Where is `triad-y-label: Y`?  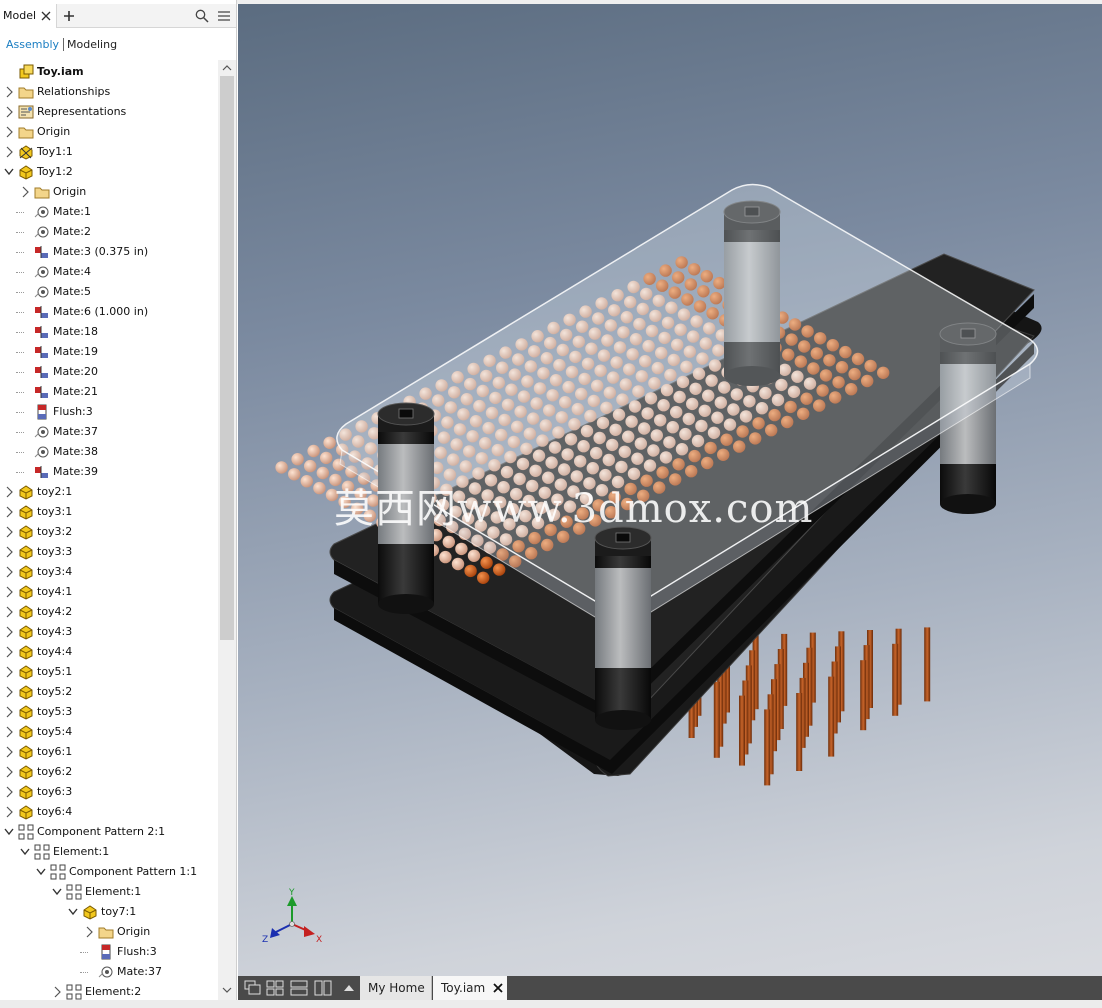
triad-y-label: Y is located at coordinates (291, 893).